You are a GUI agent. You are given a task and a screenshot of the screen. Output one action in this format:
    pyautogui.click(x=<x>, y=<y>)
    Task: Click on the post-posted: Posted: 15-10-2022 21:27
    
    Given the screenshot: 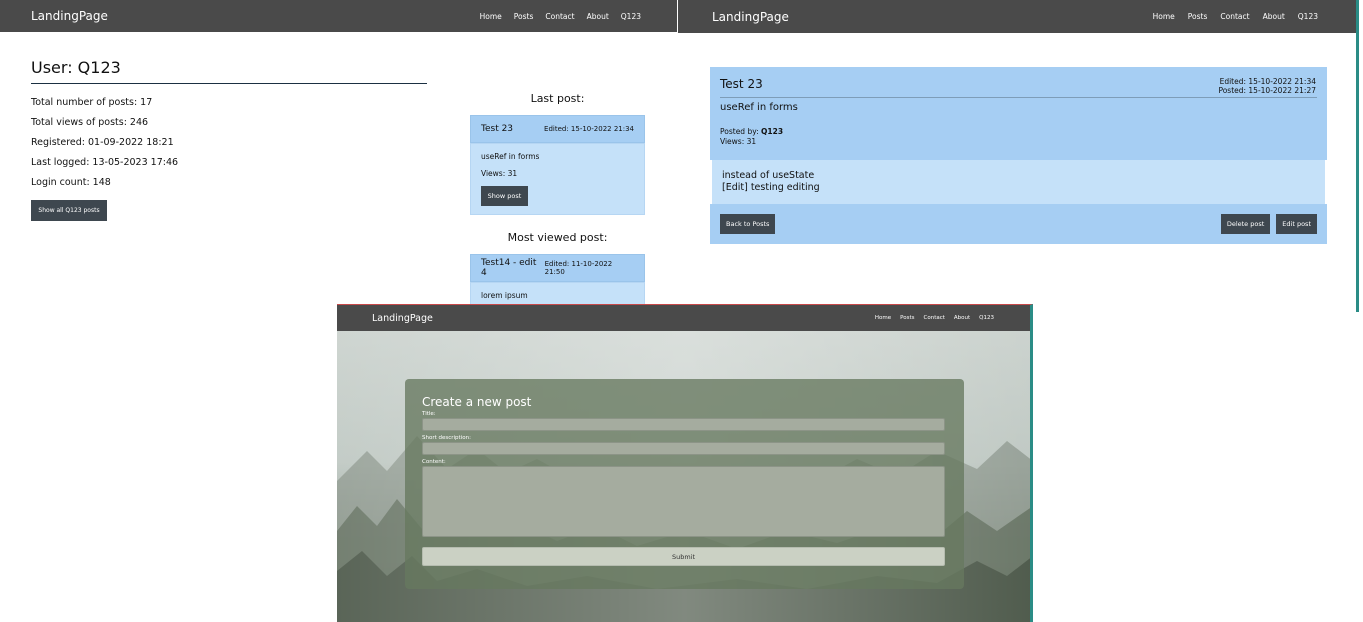 What is the action you would take?
    pyautogui.click(x=1267, y=90)
    